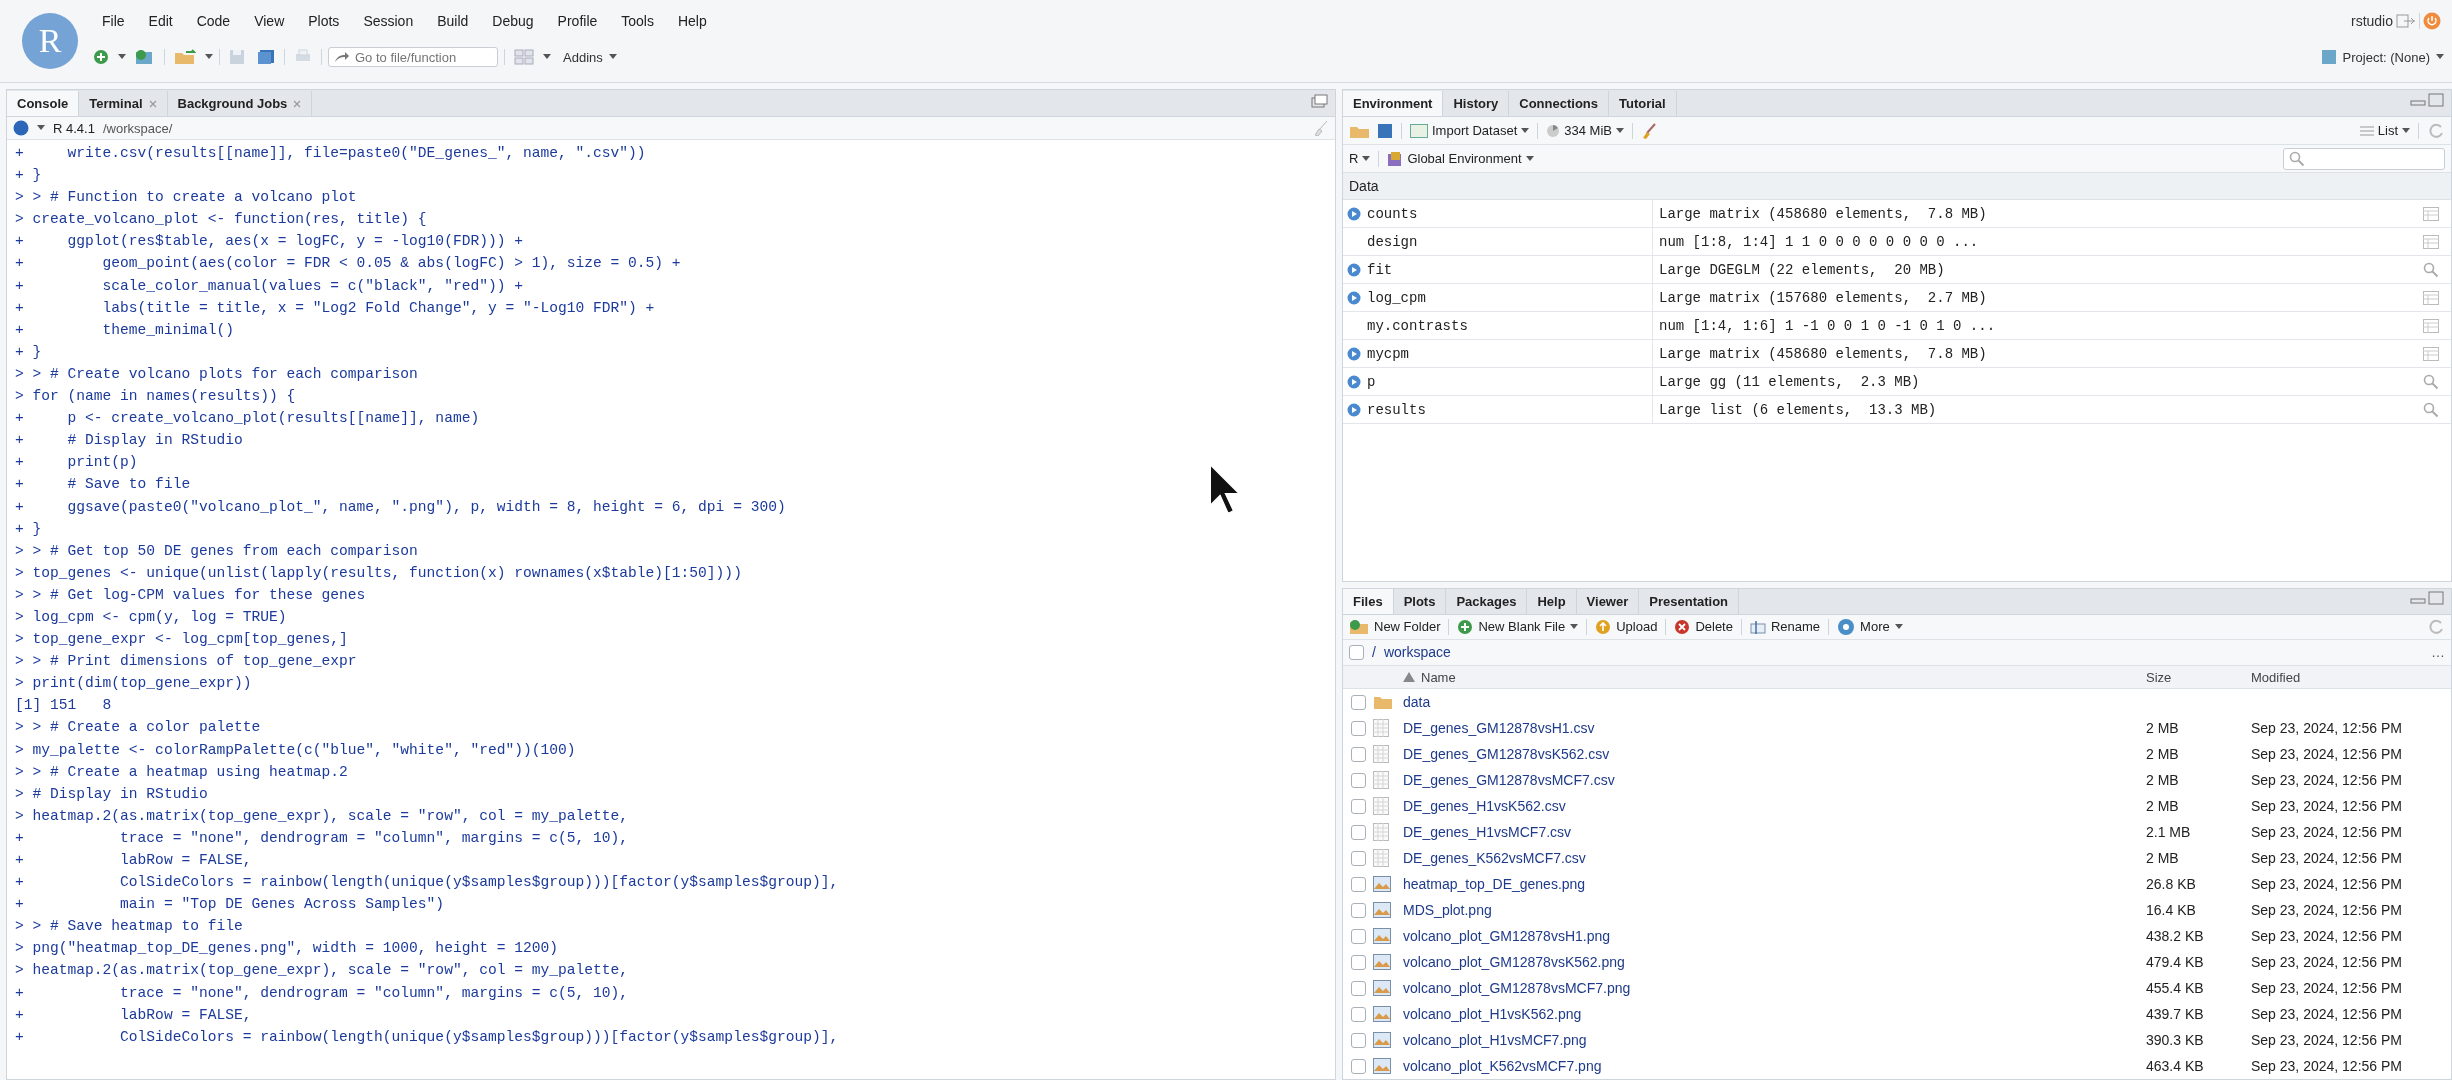 Image resolution: width=2452 pixels, height=1080 pixels. I want to click on file-link: data, so click(1774, 702).